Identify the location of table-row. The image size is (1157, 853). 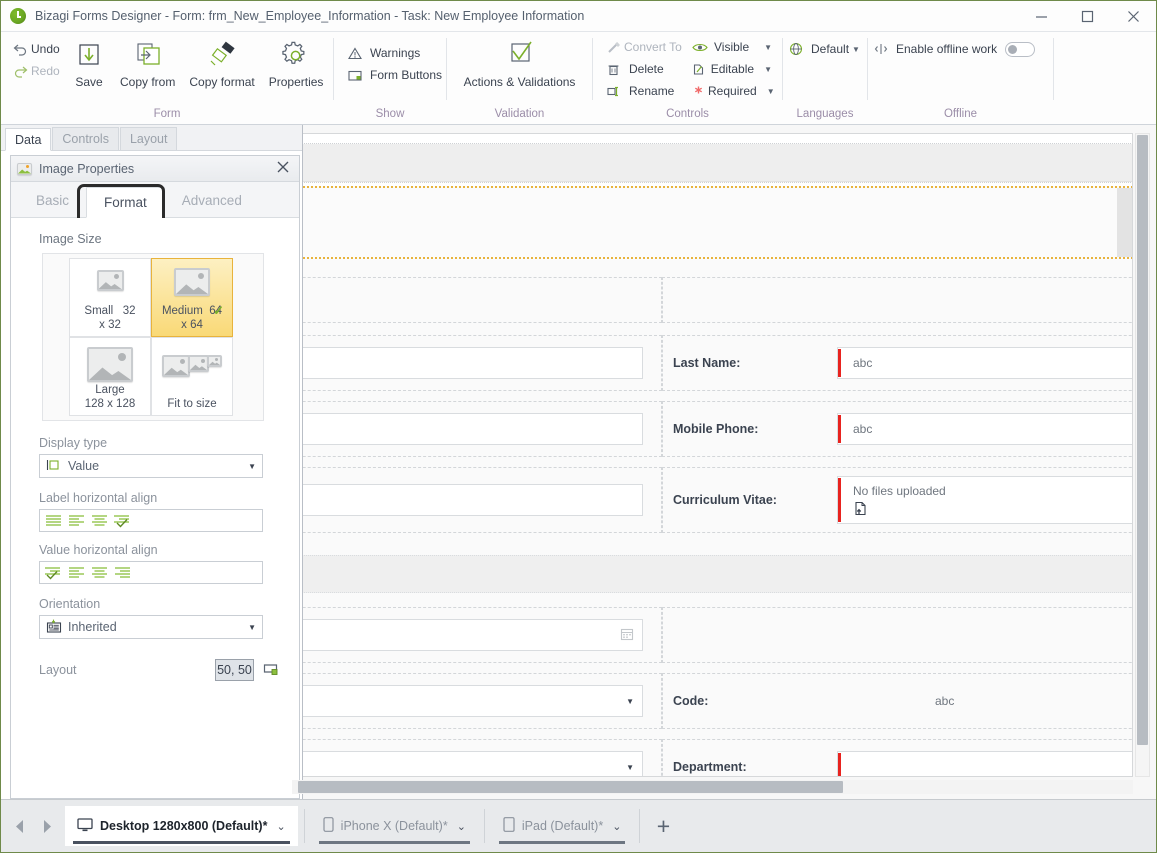
(717, 635).